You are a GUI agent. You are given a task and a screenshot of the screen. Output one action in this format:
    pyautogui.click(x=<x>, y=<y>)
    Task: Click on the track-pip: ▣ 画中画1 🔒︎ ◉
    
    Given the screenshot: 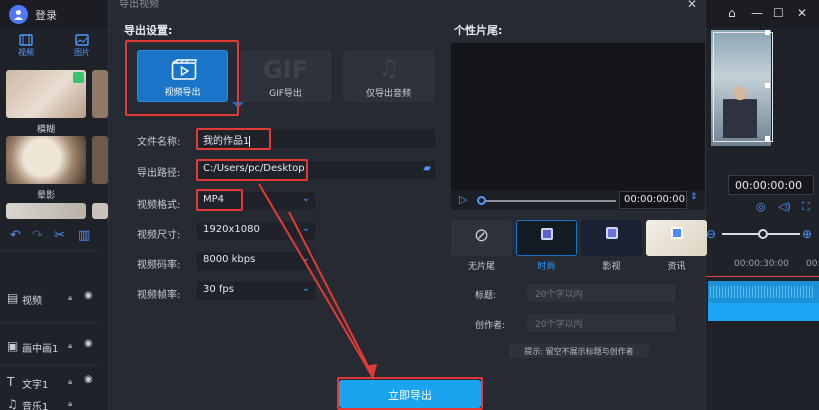 What is the action you would take?
    pyautogui.click(x=54, y=347)
    